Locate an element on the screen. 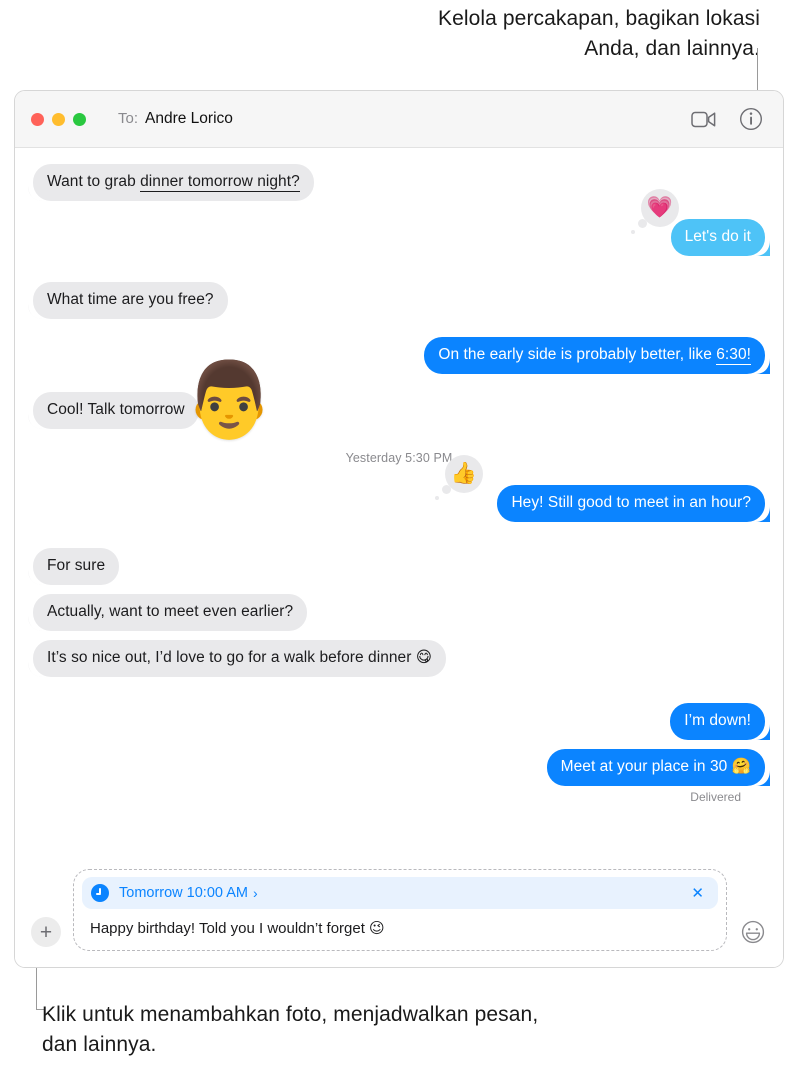  message-bubble-outgoing: Let's do it is located at coordinates (717, 237).